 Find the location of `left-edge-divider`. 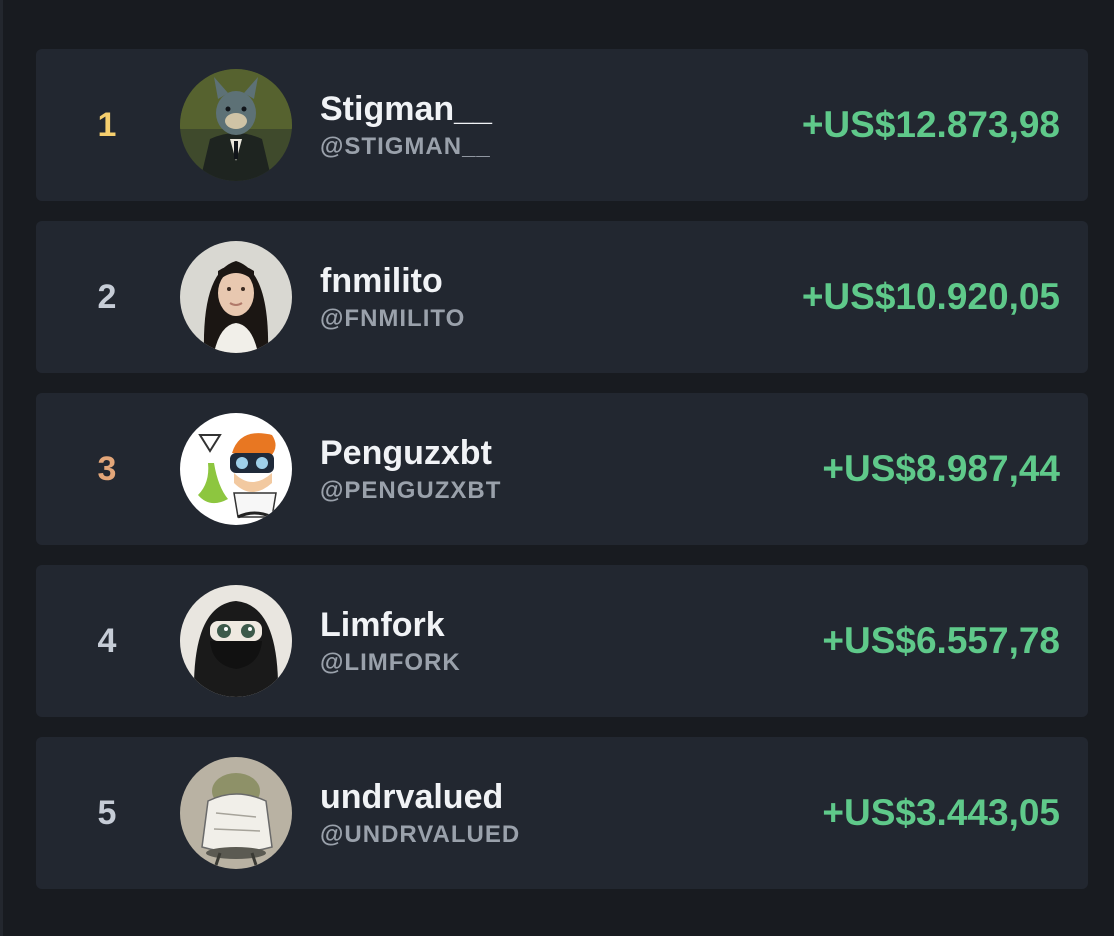

left-edge-divider is located at coordinates (1, 468).